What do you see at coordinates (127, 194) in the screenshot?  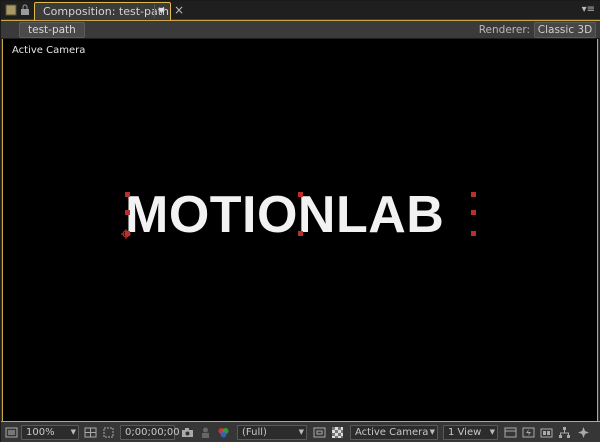 I see `handle-top-left` at bounding box center [127, 194].